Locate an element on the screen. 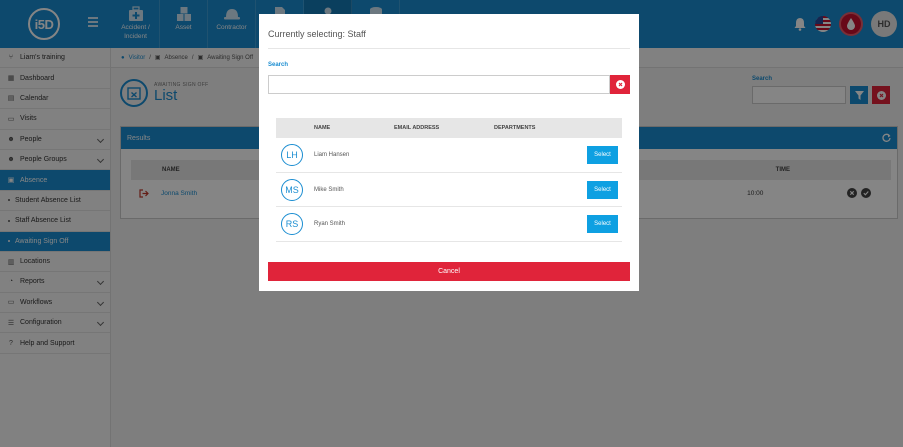  avatar: MS is located at coordinates (292, 189).